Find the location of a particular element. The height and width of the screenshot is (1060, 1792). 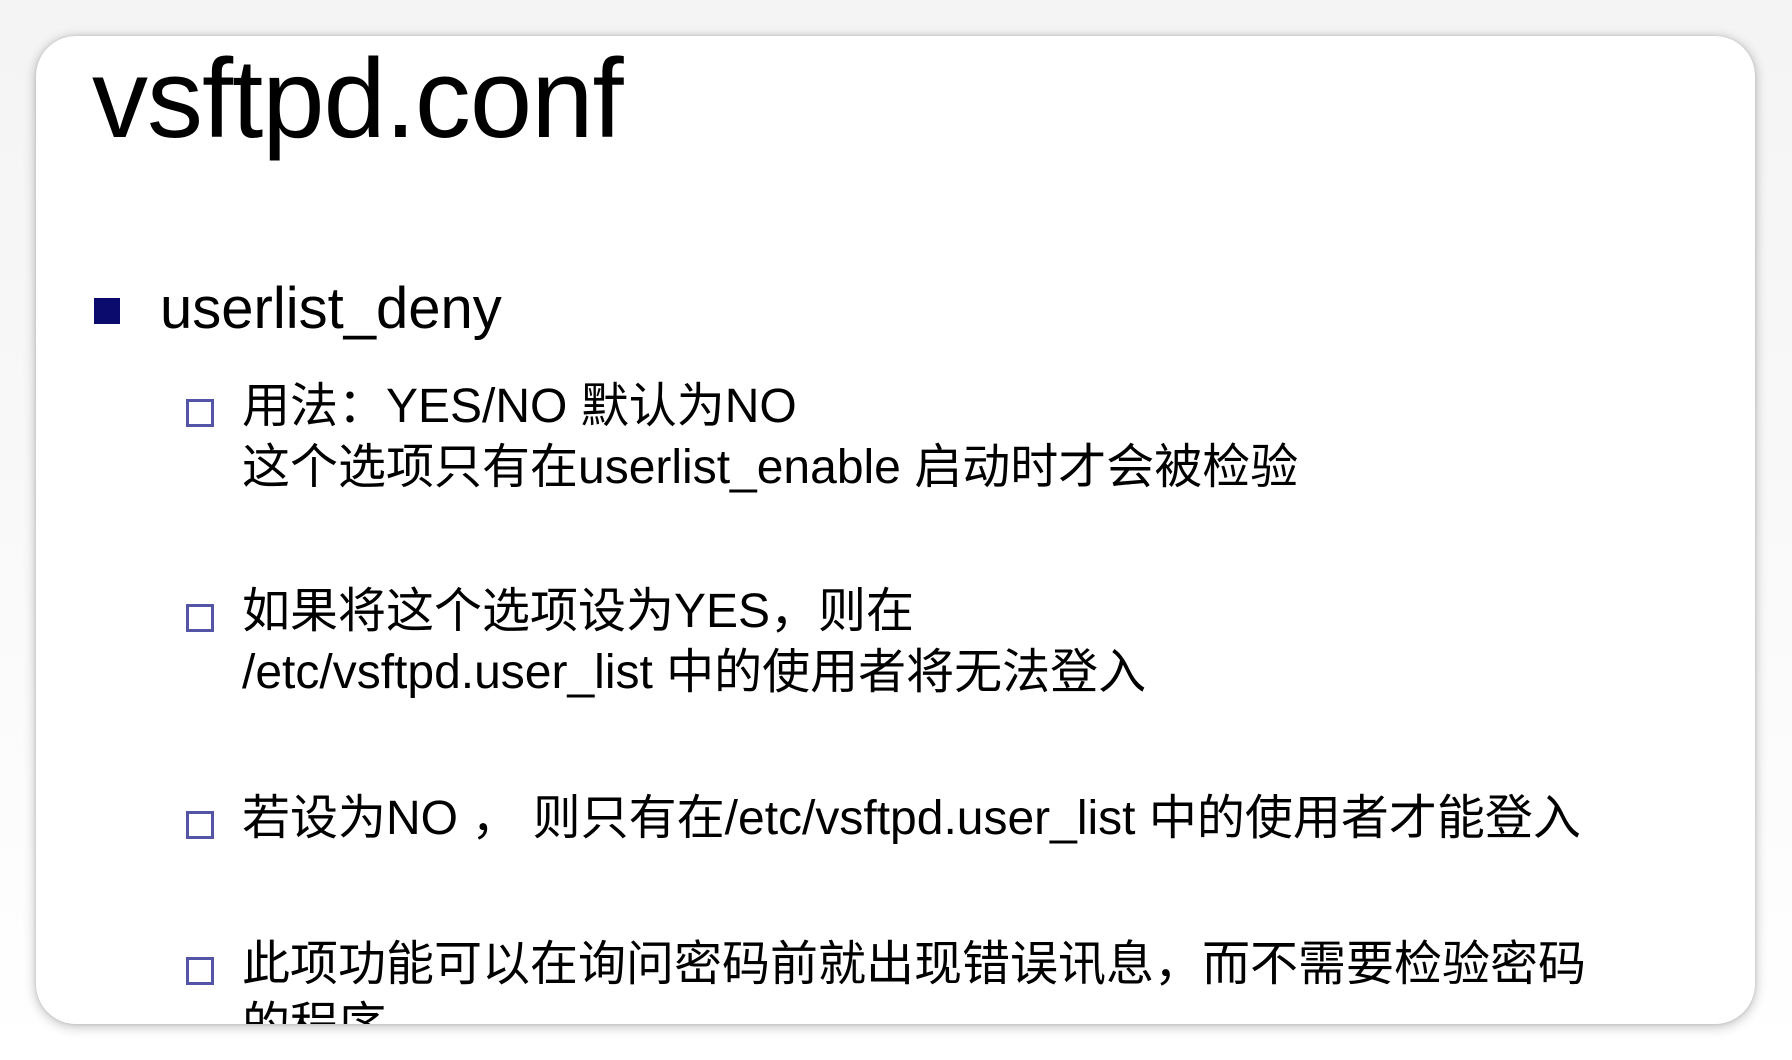

sub-bullet-feature: 此项功能可以在询问密码前就出现错误讯息，而不需要检验密码 的程序 is located at coordinates (931, 979).